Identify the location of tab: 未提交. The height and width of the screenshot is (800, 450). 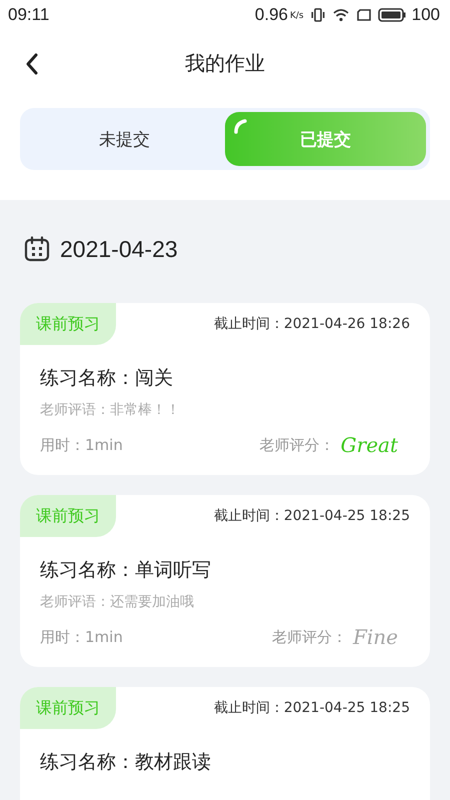
(124, 139).